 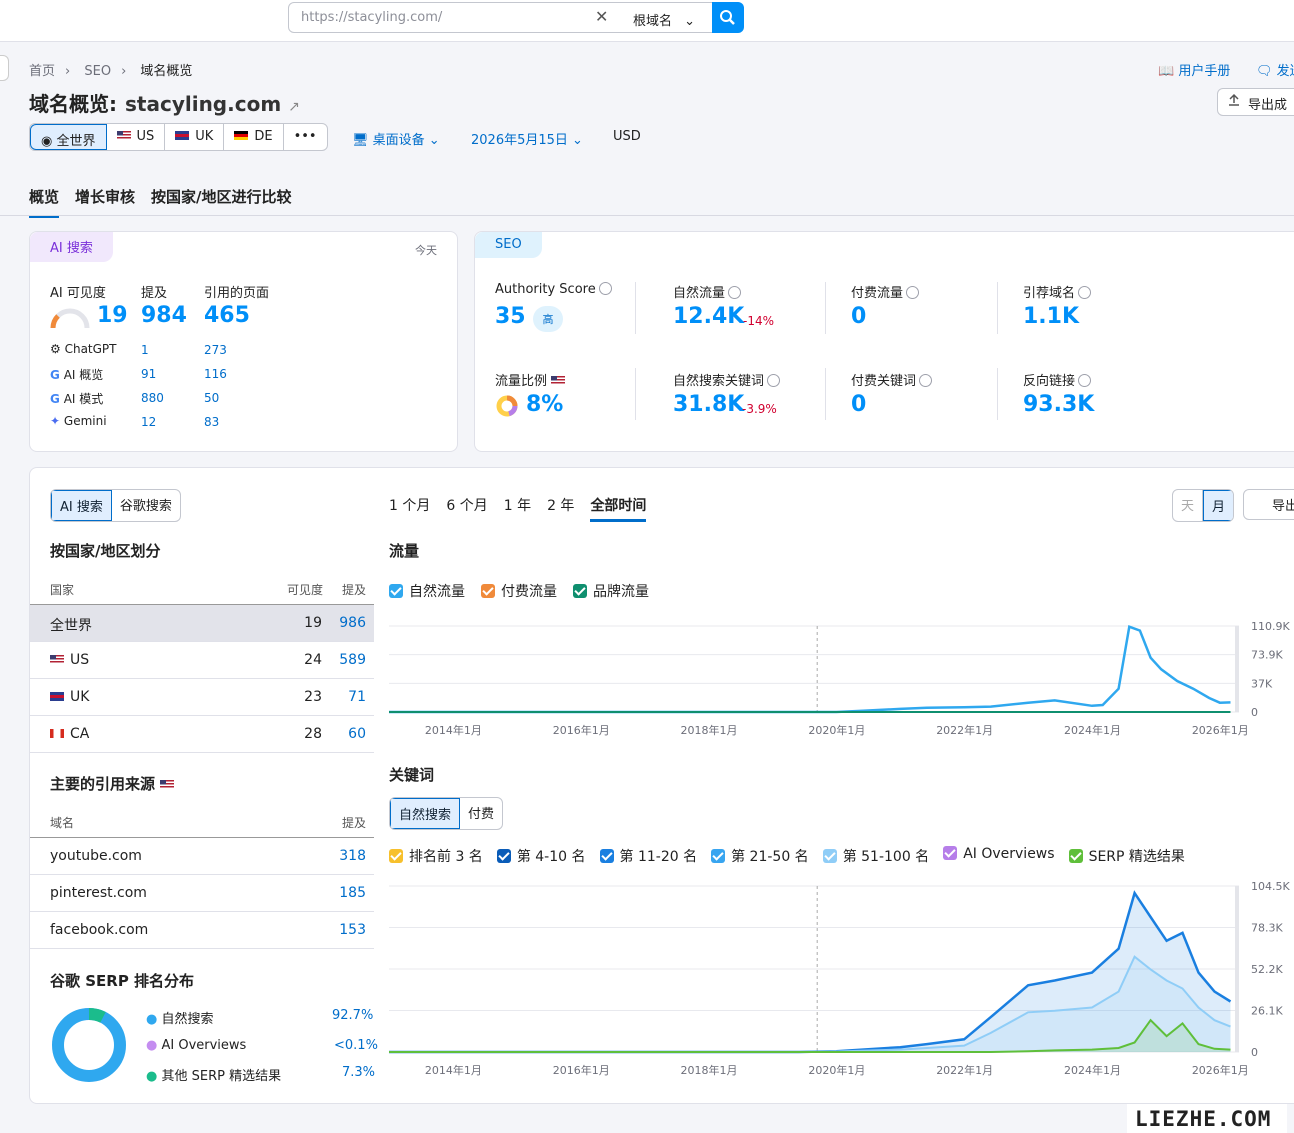 I want to click on range-1y: 1 年, so click(x=517, y=508).